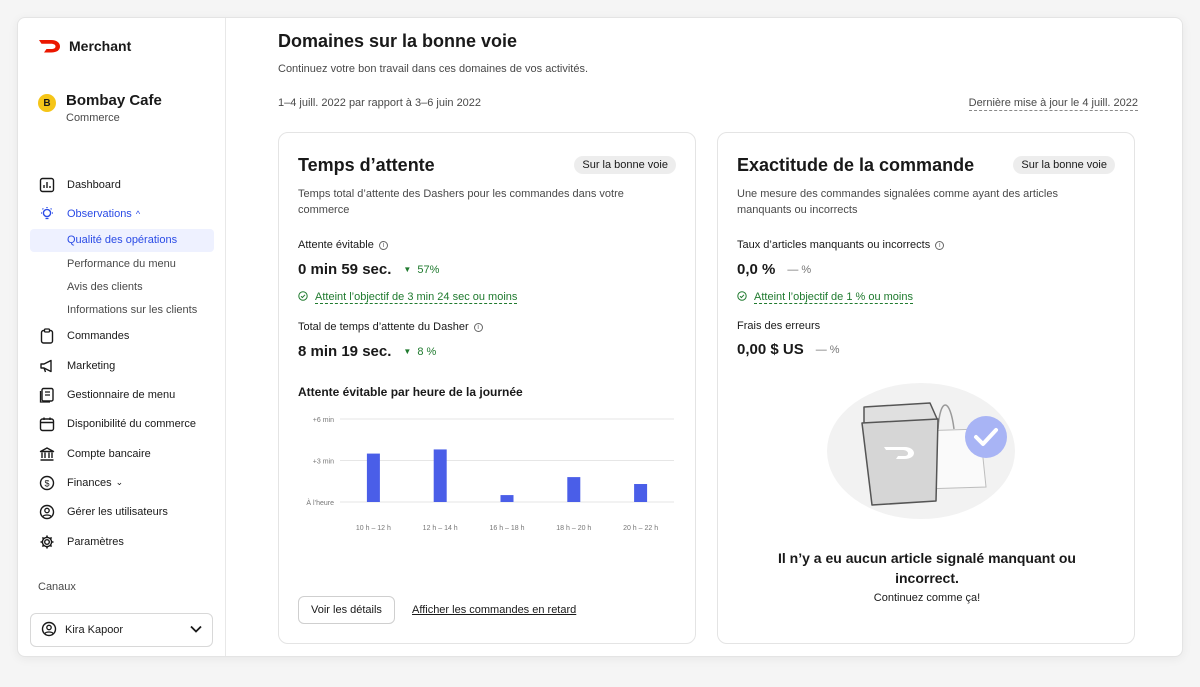 This screenshot has width=1200, height=687. I want to click on sidebar-item-observations: Observations ^, so click(122, 213).